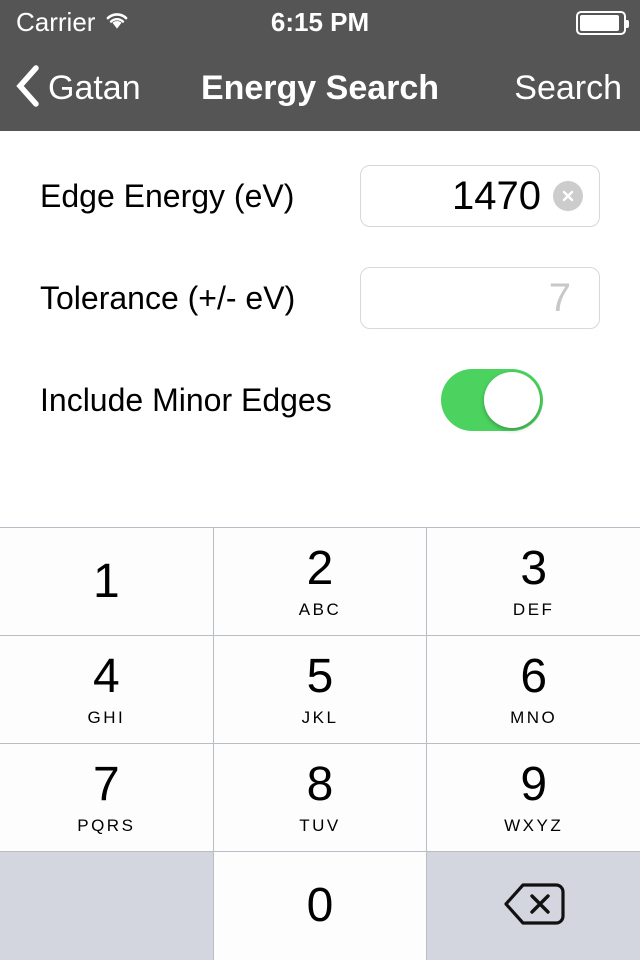 The height and width of the screenshot is (960, 640). Describe the element at coordinates (106, 676) in the screenshot. I see `key-digit: 4` at that location.